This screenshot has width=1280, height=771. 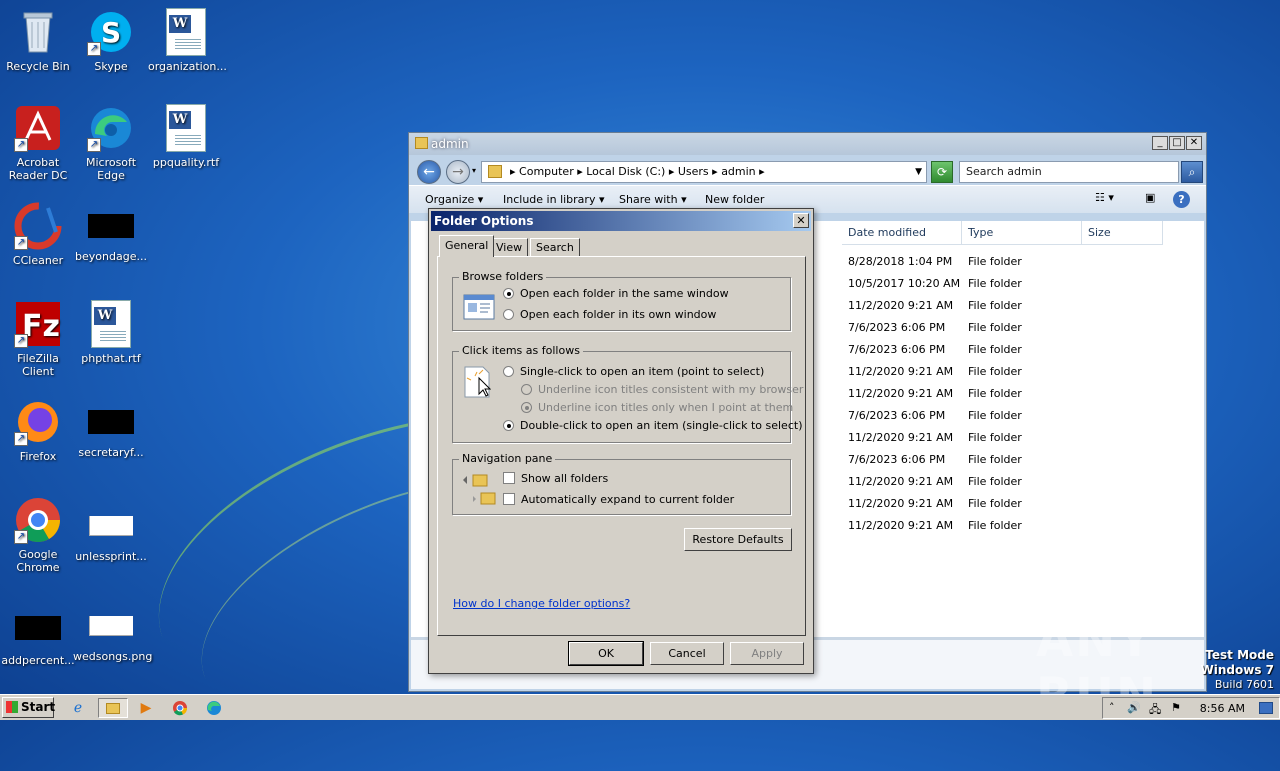 What do you see at coordinates (180, 708) in the screenshot?
I see `chrome-icon` at bounding box center [180, 708].